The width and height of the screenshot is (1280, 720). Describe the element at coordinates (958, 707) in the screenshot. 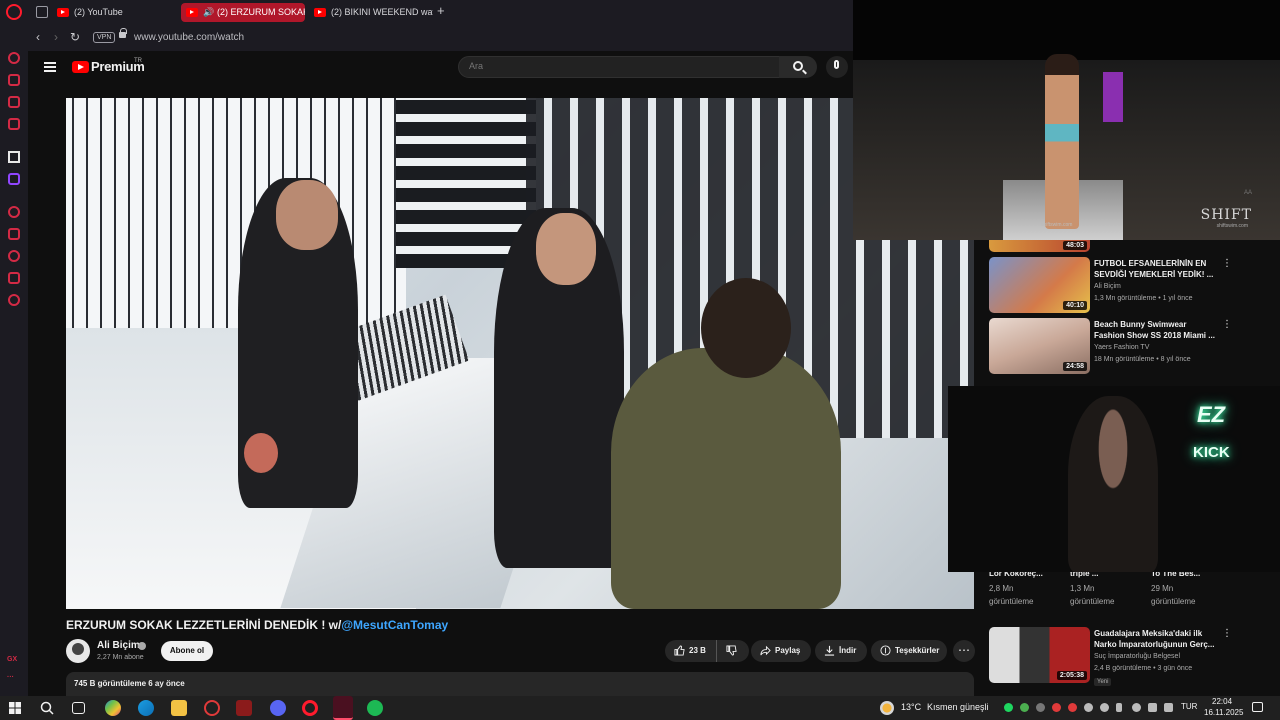

I see `weather-status: Kısmen güneşli` at that location.